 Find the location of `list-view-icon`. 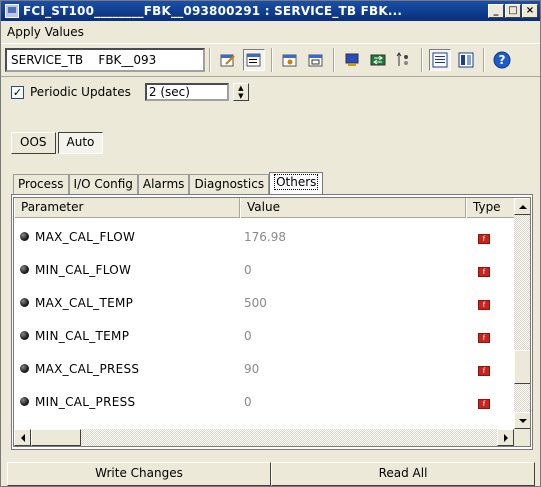

list-view-icon is located at coordinates (466, 60).